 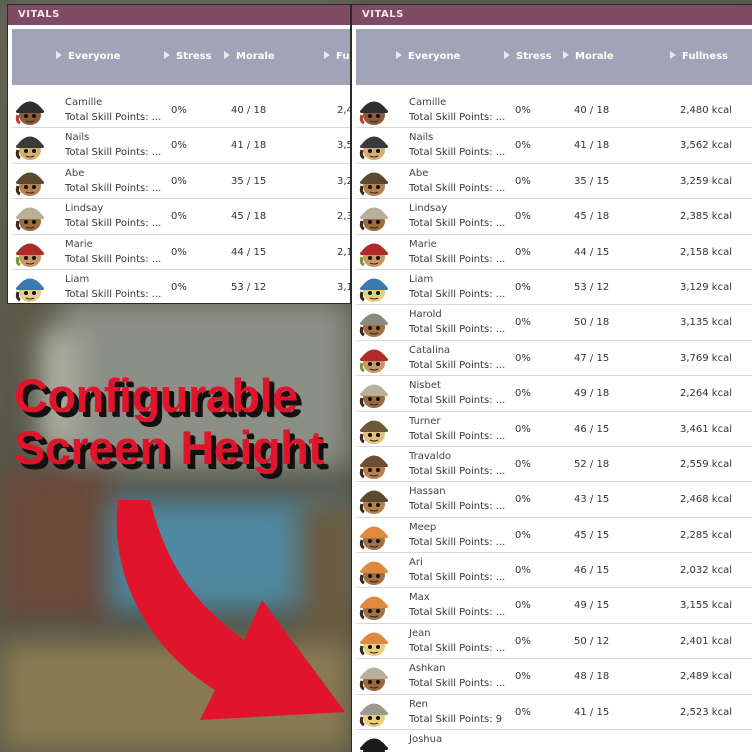 I want to click on promo-text-line1: Configurable, so click(x=156, y=395).